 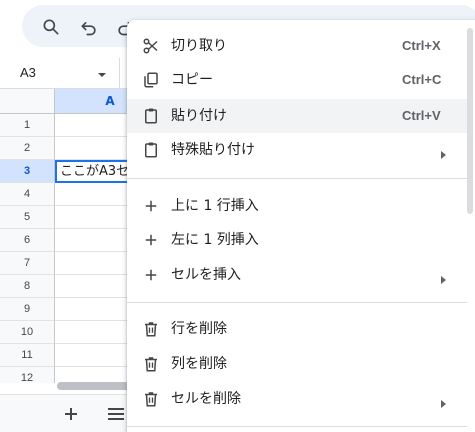 I want to click on menu-item-insert-cells: セルを挿入, so click(x=297, y=275).